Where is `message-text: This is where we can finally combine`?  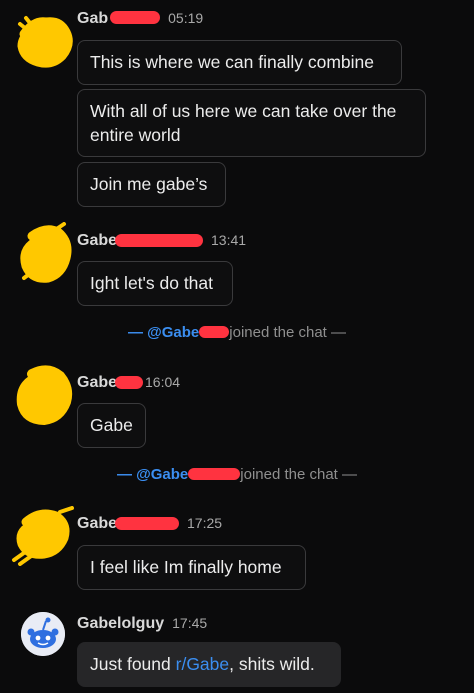
message-text: This is where we can finally combine is located at coordinates (232, 62).